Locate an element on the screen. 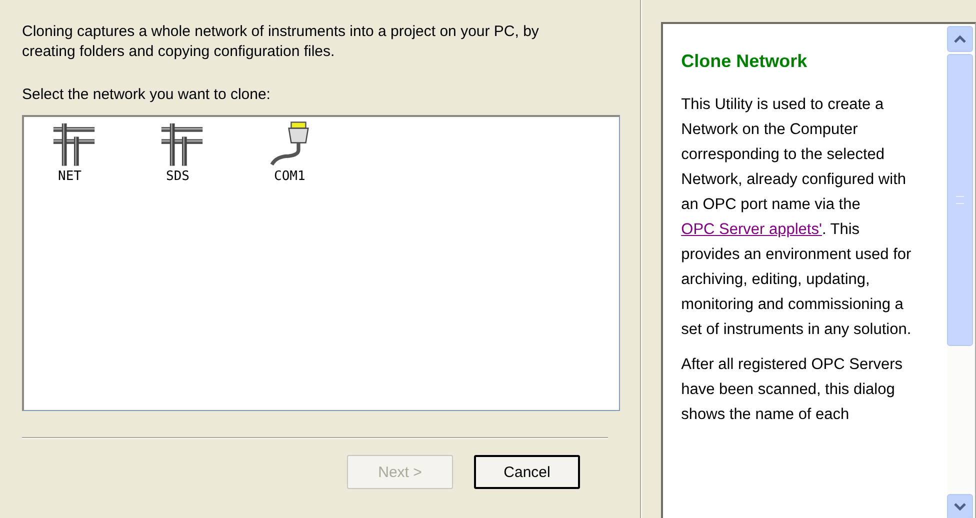 The image size is (976, 518). network-label: COM1 is located at coordinates (290, 176).